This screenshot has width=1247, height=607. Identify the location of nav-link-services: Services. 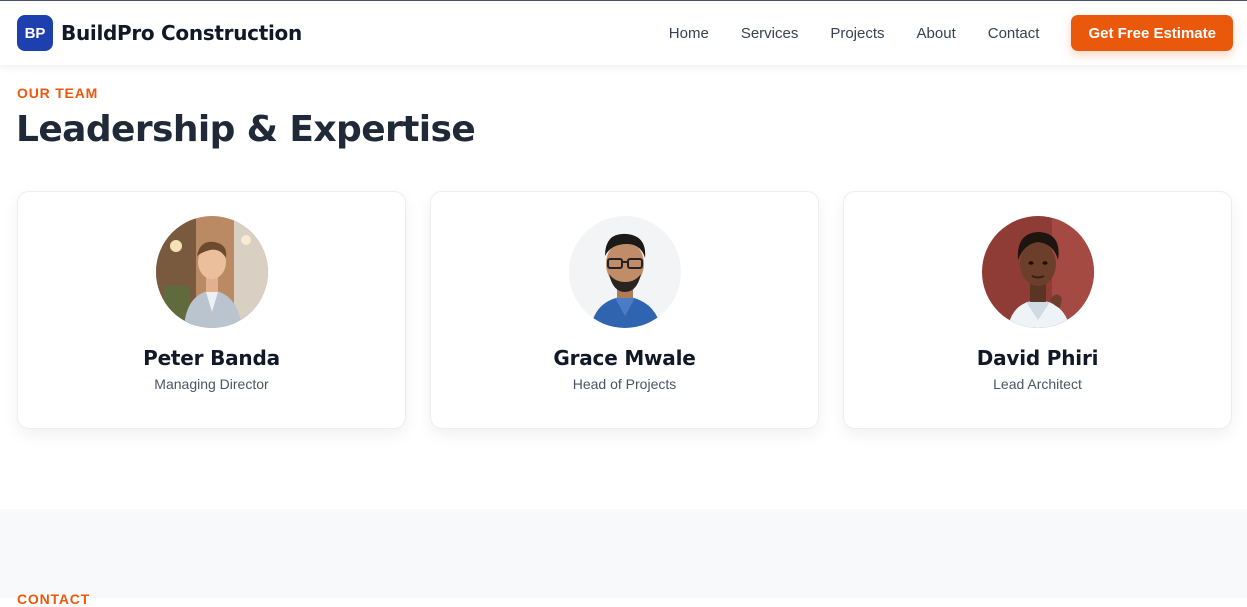
(770, 33).